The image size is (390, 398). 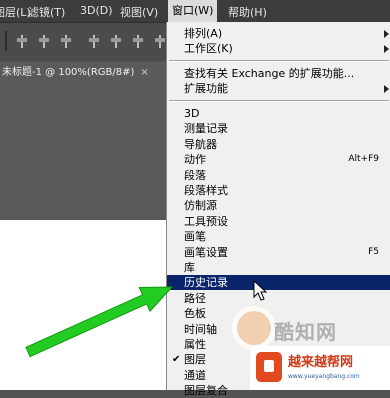 I want to click on green-arrow-annotation, so click(x=99, y=322).